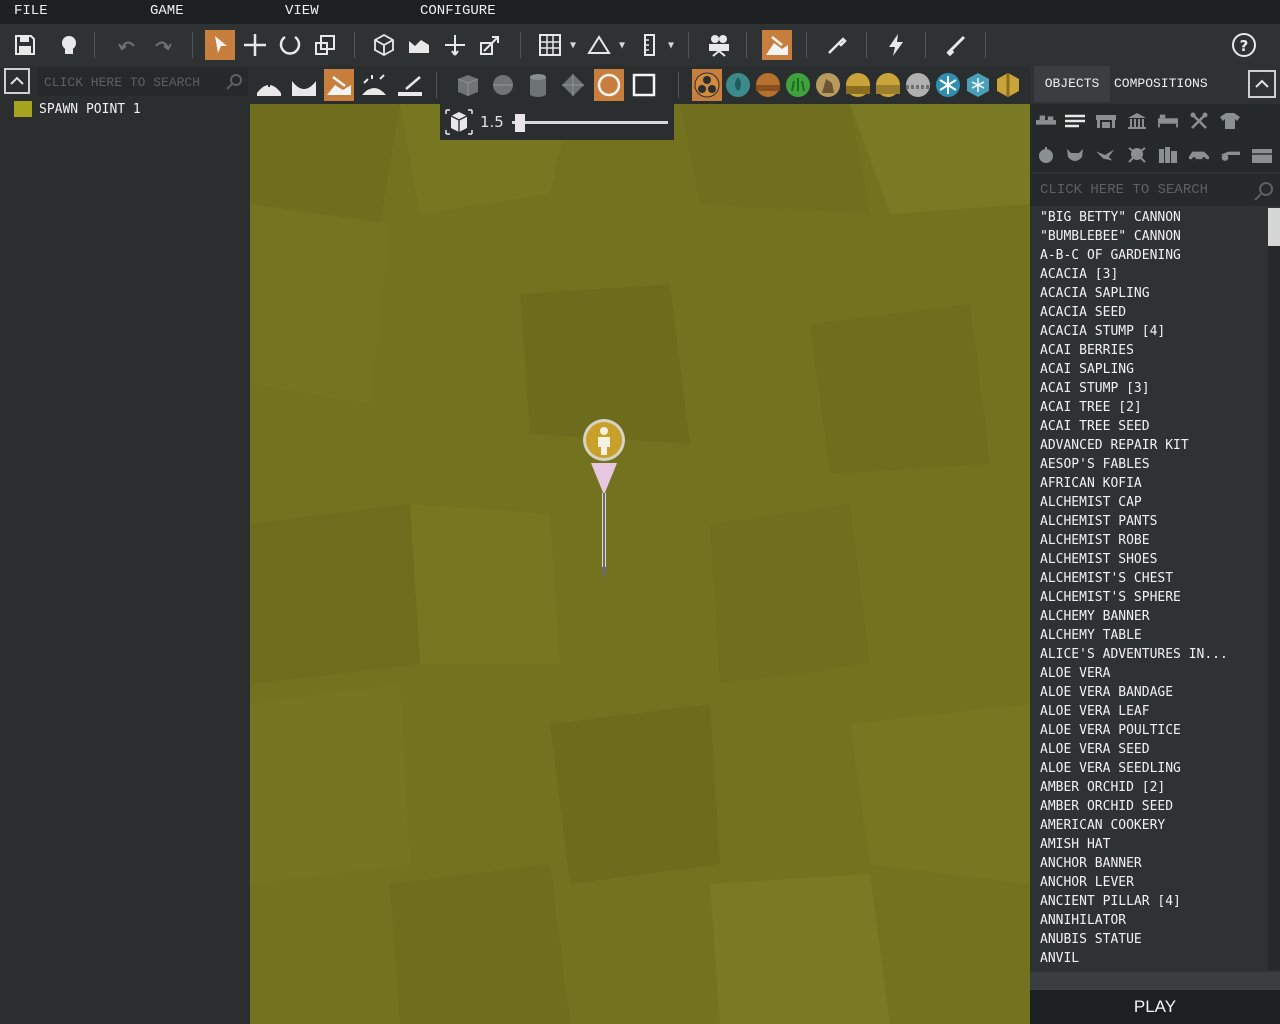 The image size is (1280, 1024). I want to click on material-sand-icon, so click(858, 85).